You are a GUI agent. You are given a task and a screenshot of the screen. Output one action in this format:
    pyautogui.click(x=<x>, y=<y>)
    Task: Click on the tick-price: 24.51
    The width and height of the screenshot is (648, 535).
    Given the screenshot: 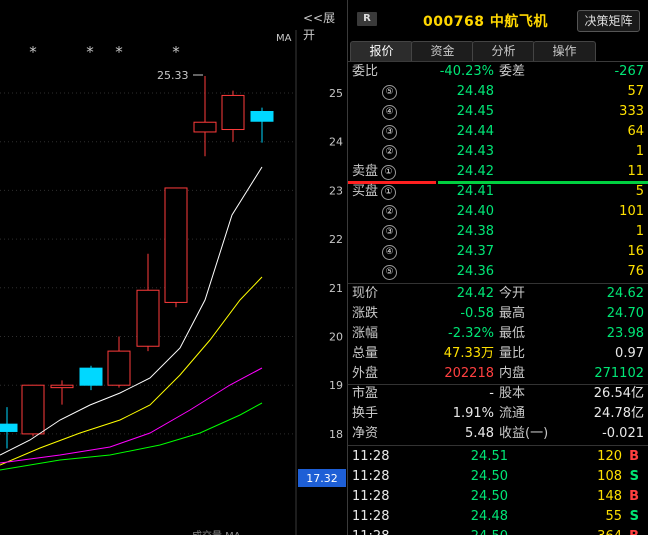 What is the action you would take?
    pyautogui.click(x=489, y=456)
    